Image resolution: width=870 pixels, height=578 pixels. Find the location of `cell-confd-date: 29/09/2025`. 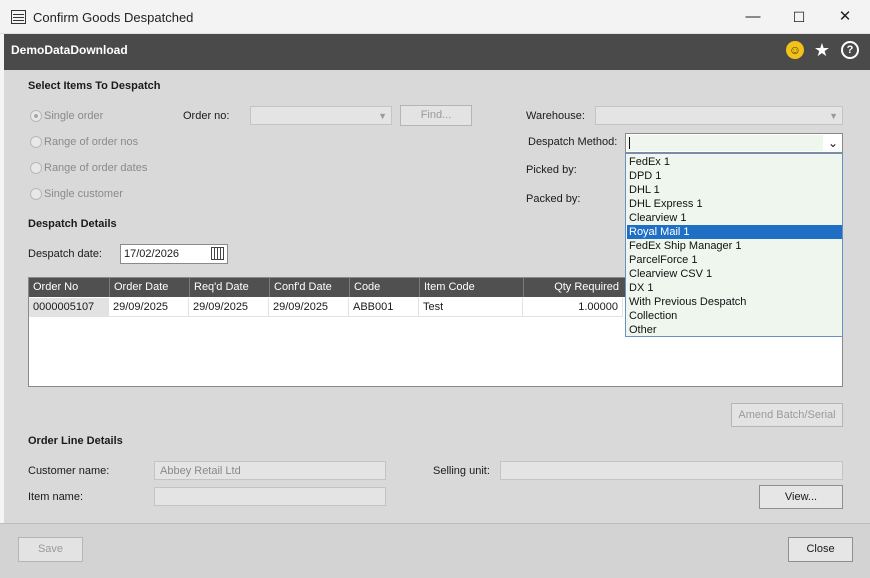

cell-confd-date: 29/09/2025 is located at coordinates (309, 307).